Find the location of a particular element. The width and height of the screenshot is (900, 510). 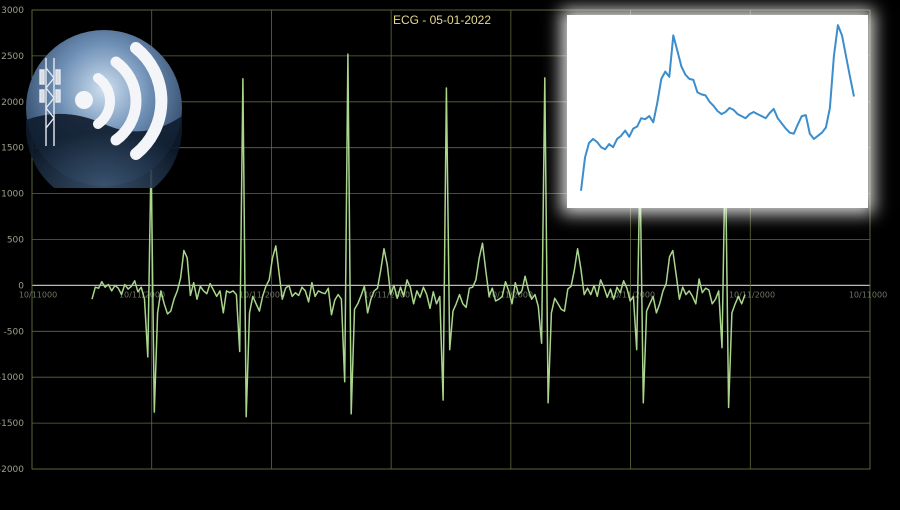

inset-series is located at coordinates (717, 107).